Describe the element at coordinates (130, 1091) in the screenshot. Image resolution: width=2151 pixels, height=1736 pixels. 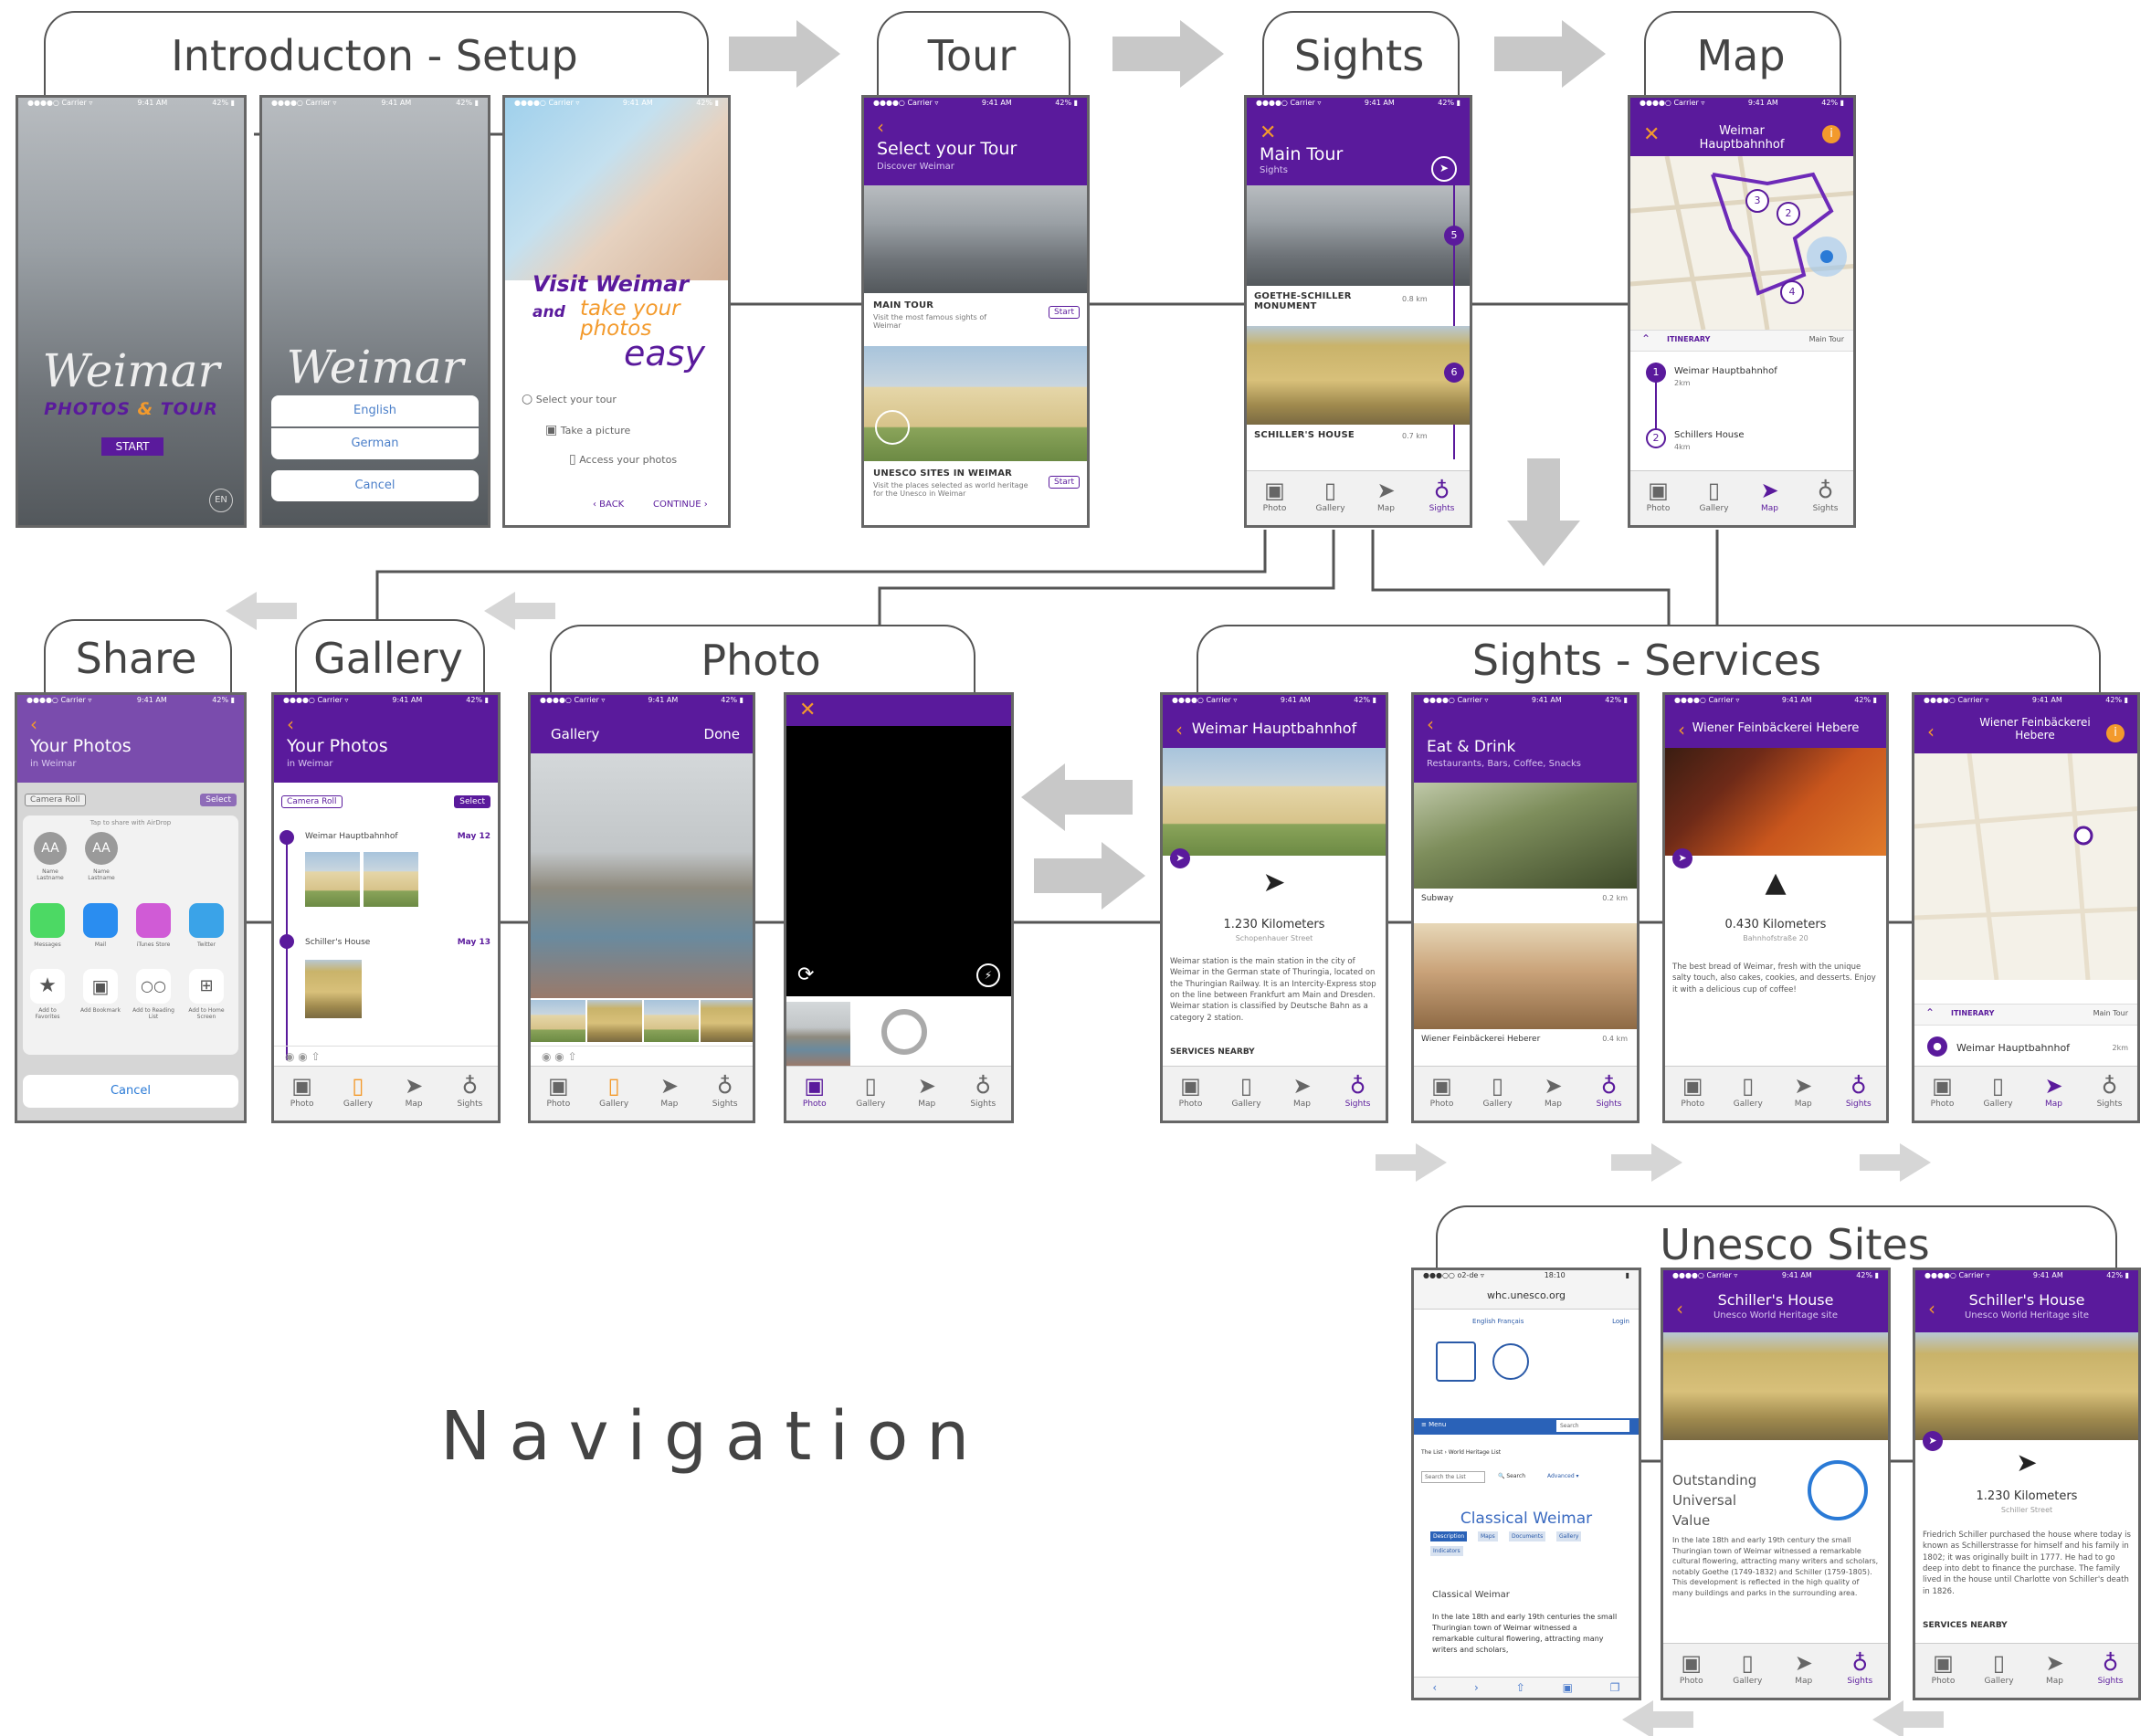
I see `share-cancel-button: Cancel` at that location.